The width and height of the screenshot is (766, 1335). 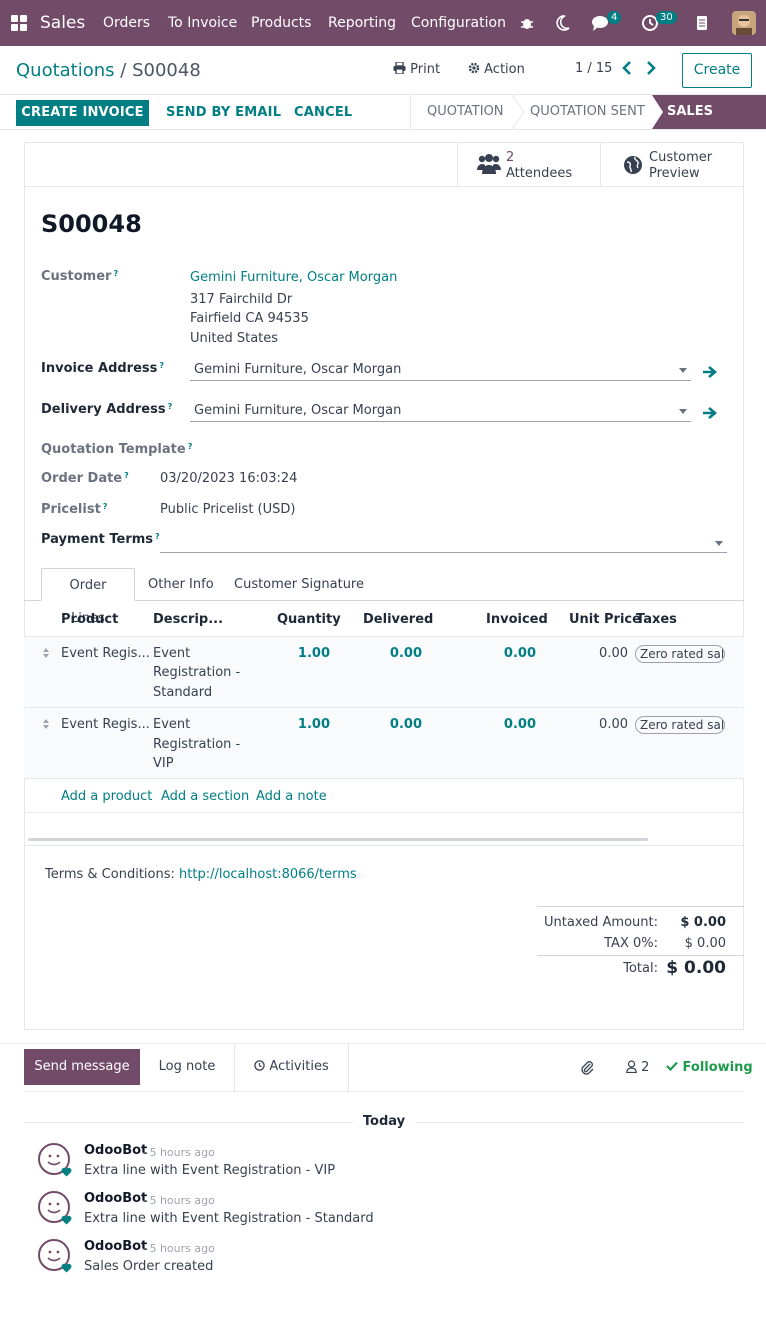 I want to click on date-separator: Today, so click(x=384, y=1121).